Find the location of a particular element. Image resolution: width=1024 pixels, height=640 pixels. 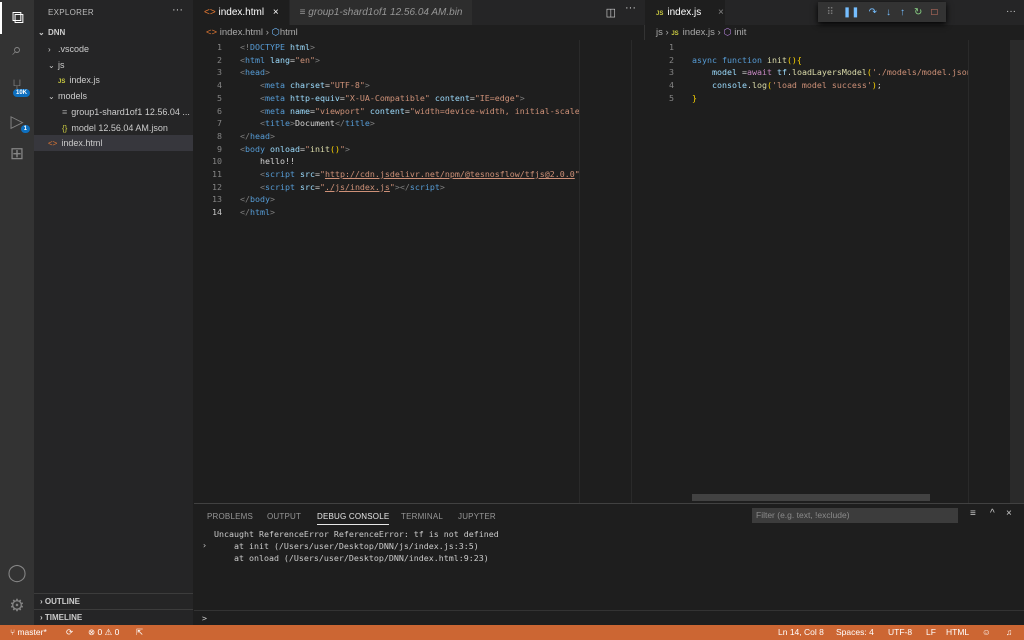

js-file-icon: JS is located at coordinates (62, 82).